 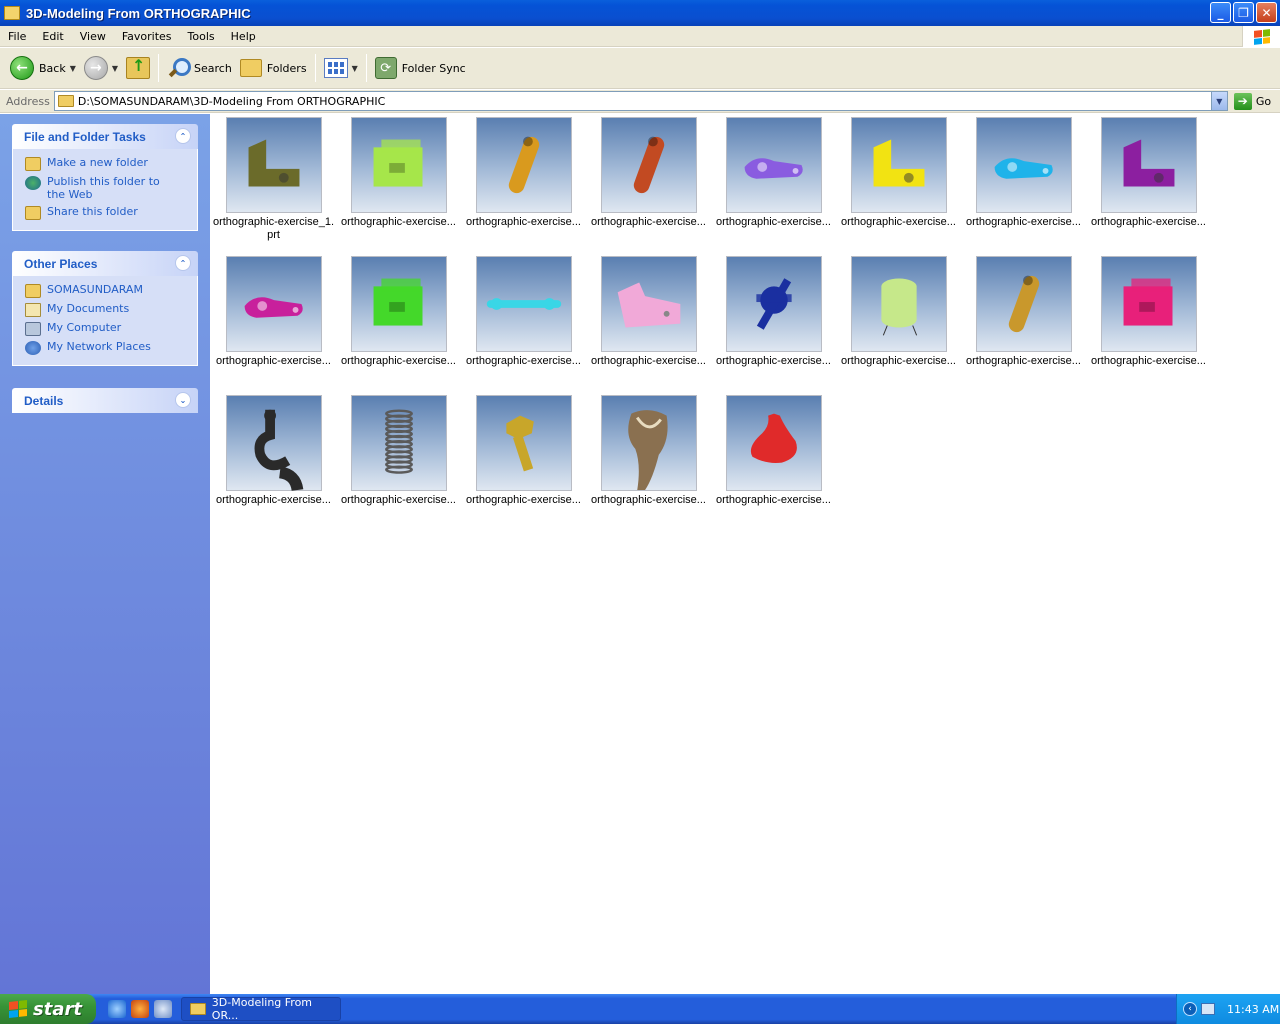 What do you see at coordinates (92, 211) in the screenshot?
I see `task-label: Share this folder` at bounding box center [92, 211].